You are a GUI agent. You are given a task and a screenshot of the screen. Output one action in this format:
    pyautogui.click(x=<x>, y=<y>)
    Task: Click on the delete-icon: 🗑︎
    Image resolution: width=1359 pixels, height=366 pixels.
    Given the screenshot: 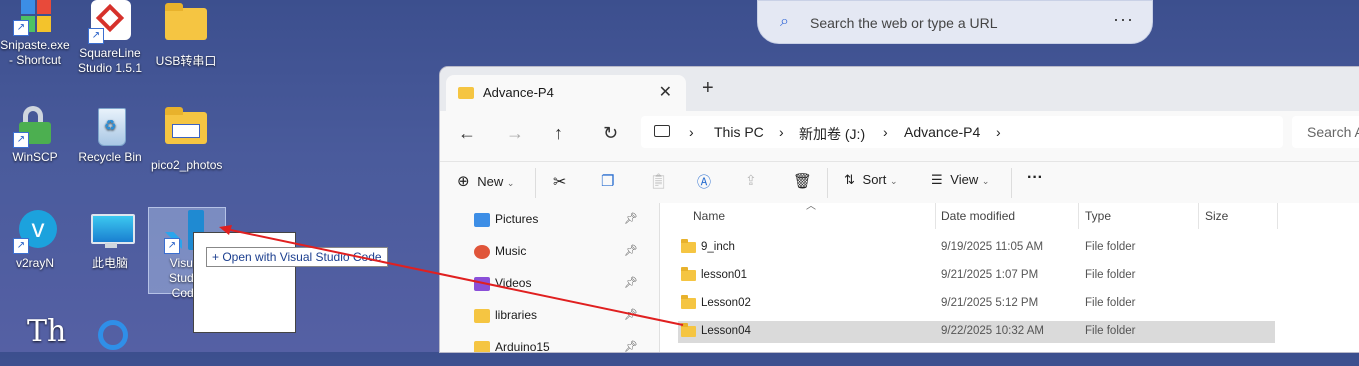 What is the action you would take?
    pyautogui.click(x=802, y=181)
    